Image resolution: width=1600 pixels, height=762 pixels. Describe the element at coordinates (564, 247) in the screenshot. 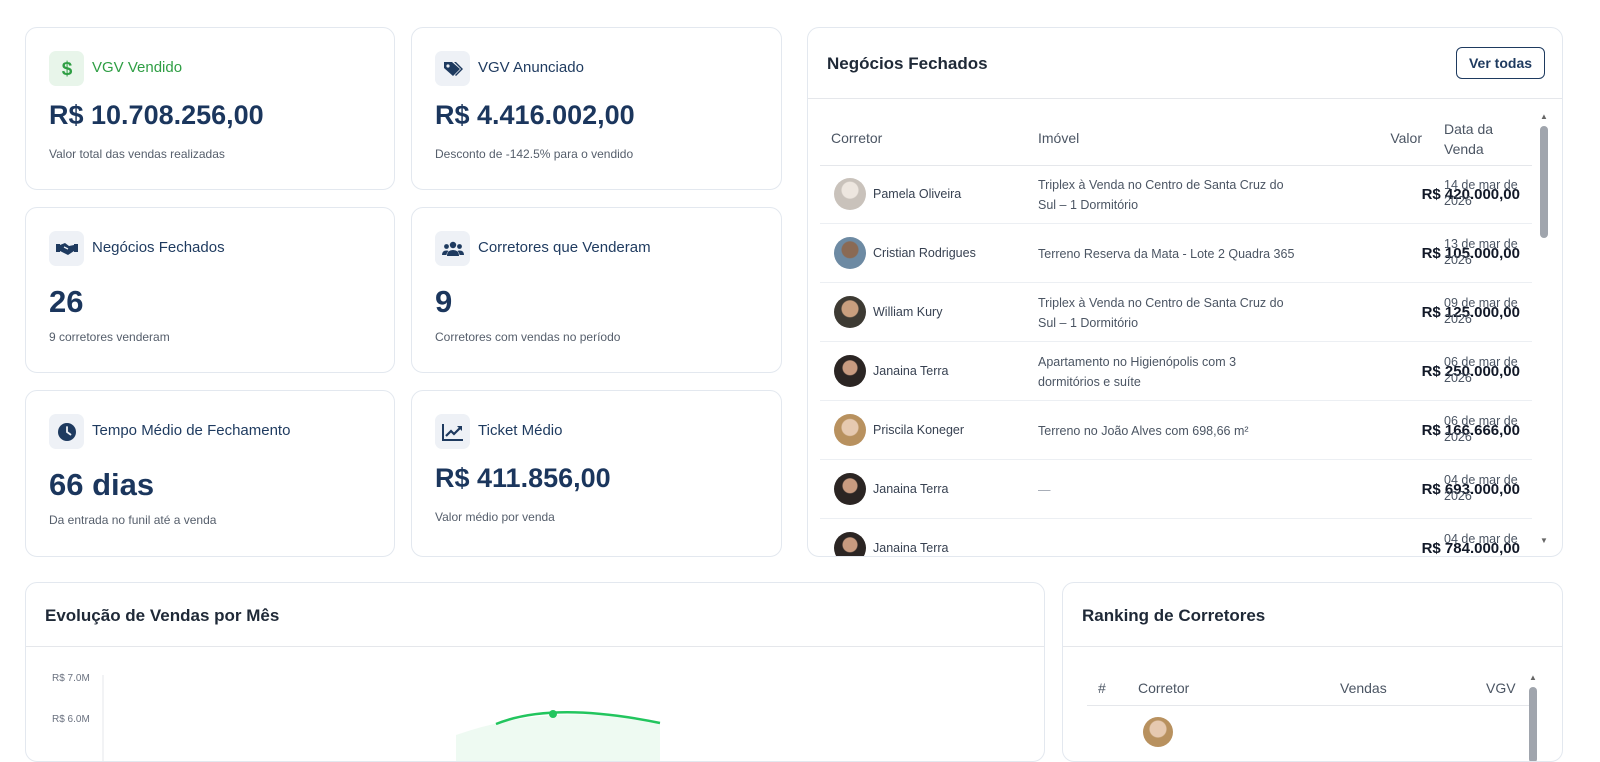

I see `kpi-label: Corretores que Venderam` at that location.